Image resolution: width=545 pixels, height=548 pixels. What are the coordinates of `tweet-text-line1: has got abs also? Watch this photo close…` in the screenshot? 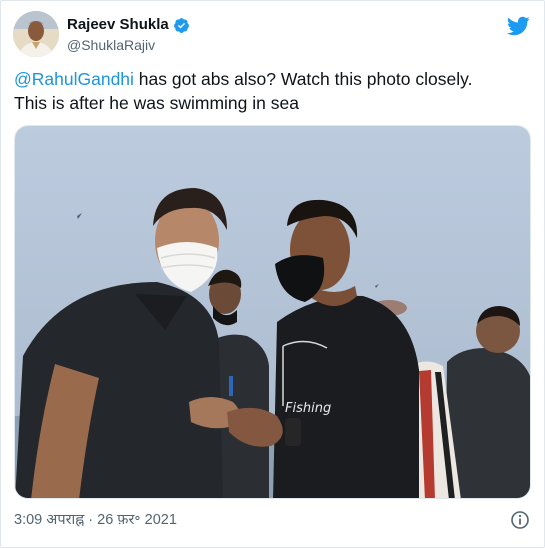 It's located at (303, 79).